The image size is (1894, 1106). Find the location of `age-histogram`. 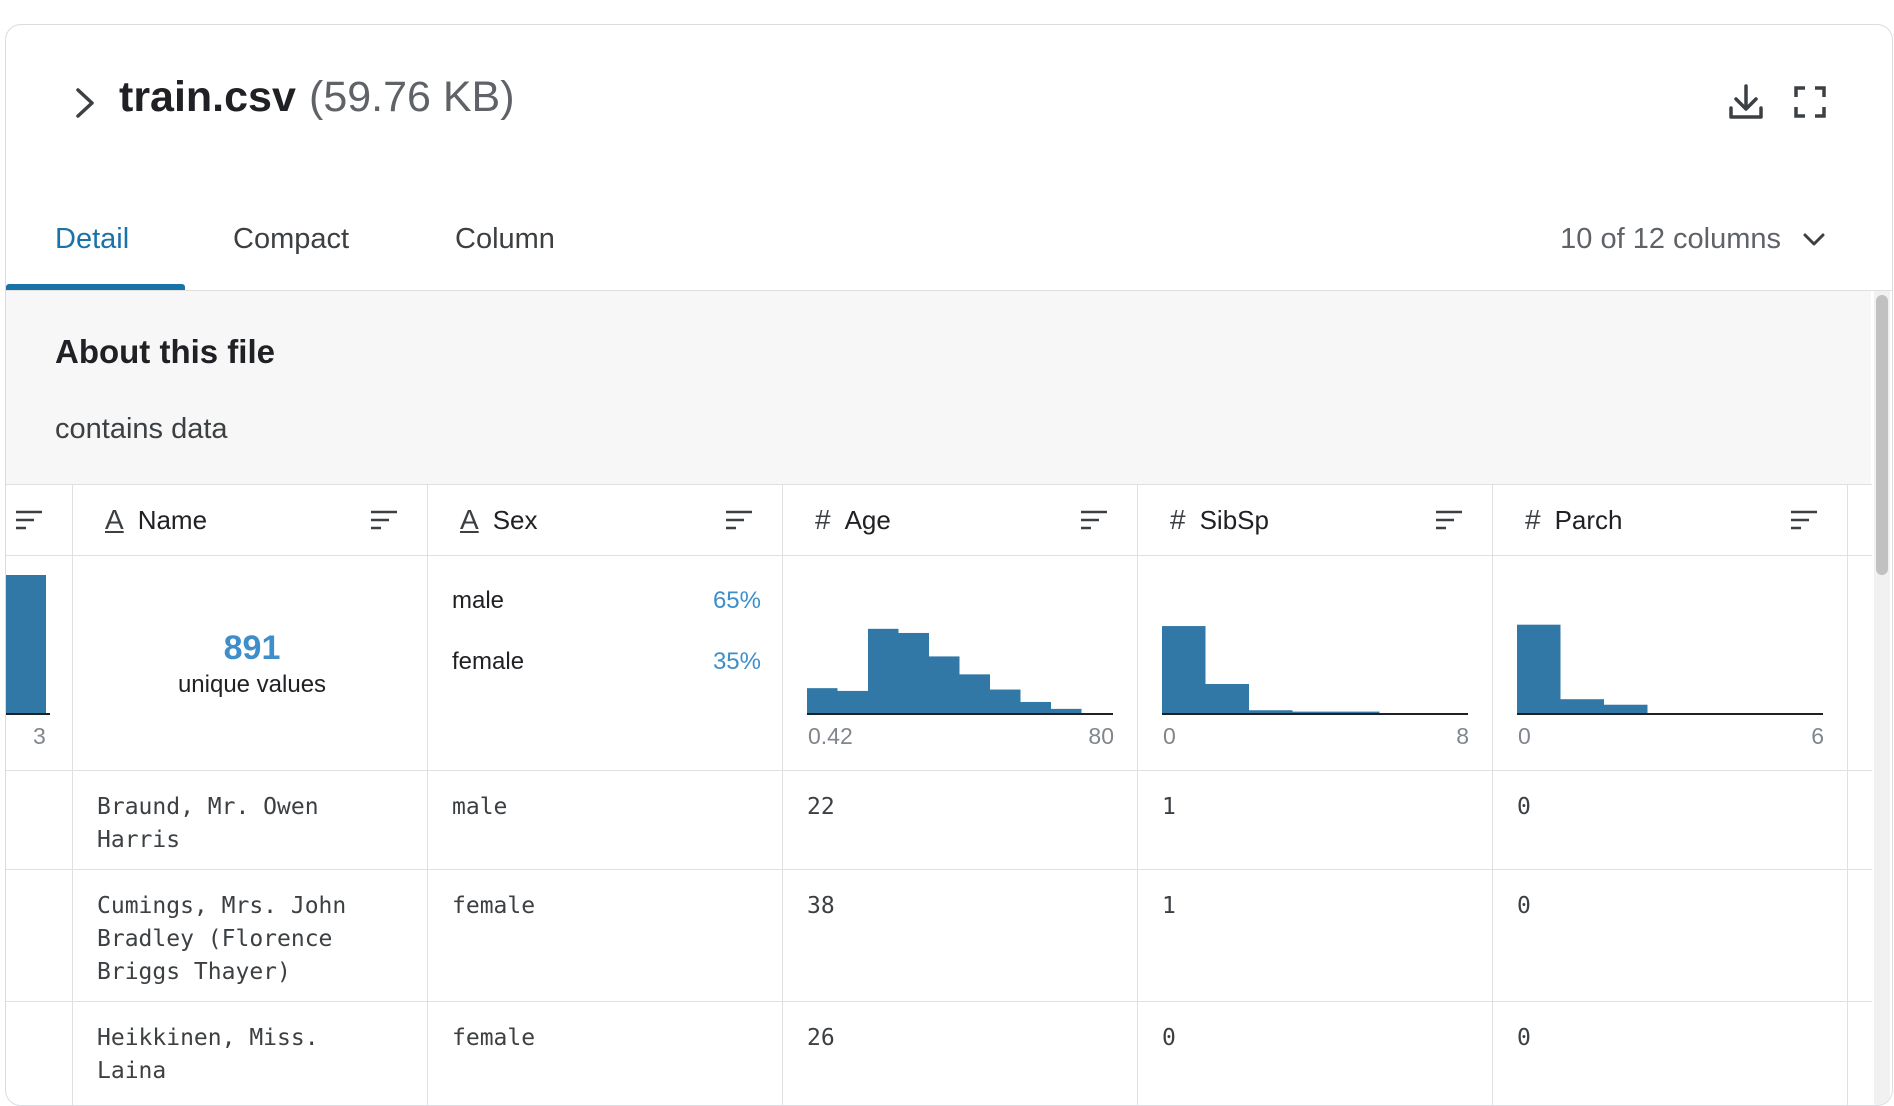

age-histogram is located at coordinates (960, 671).